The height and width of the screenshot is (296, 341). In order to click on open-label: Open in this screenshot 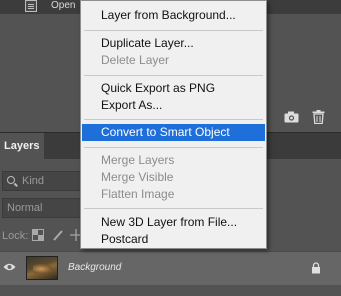, I will do `click(63, 5)`.